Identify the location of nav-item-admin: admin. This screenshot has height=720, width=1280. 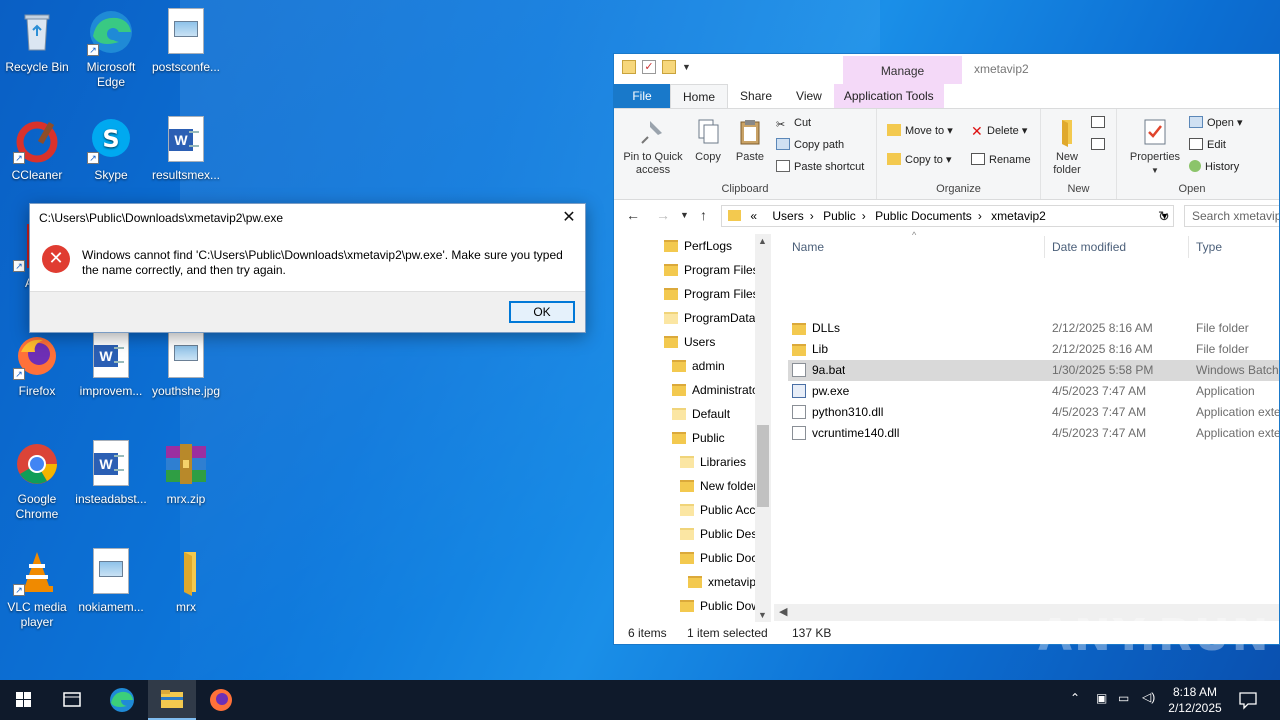
(698, 366).